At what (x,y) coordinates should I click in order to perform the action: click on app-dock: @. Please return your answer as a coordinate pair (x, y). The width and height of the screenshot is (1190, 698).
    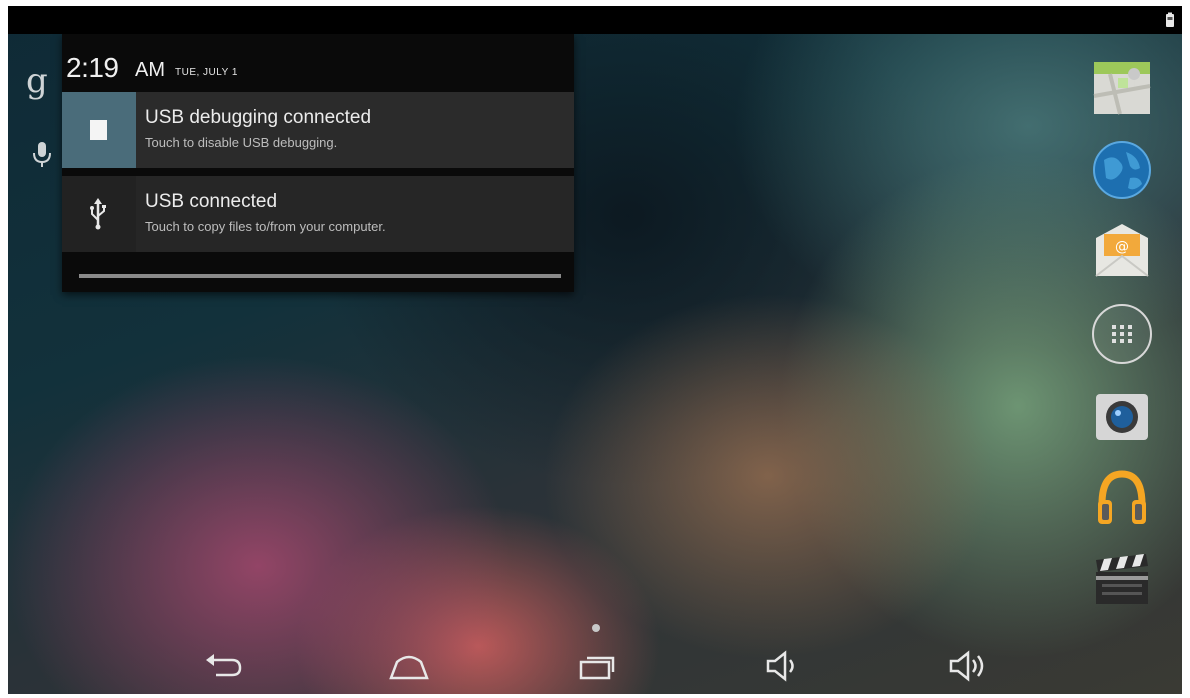
    Looking at the image, I should click on (1122, 336).